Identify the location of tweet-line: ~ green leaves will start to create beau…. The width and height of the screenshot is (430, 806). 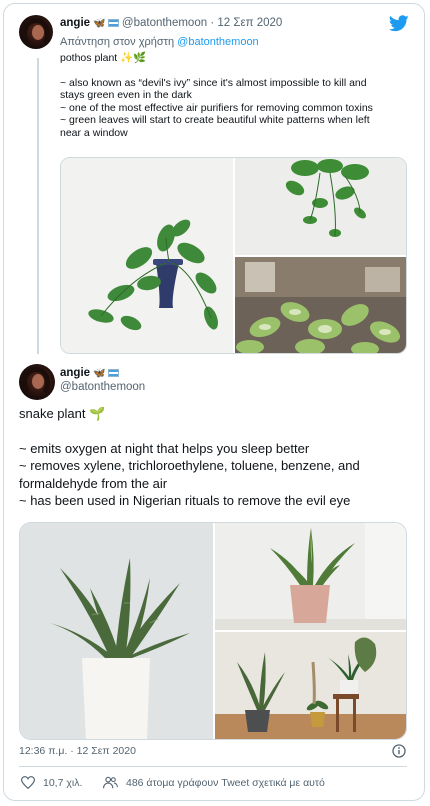
(215, 120).